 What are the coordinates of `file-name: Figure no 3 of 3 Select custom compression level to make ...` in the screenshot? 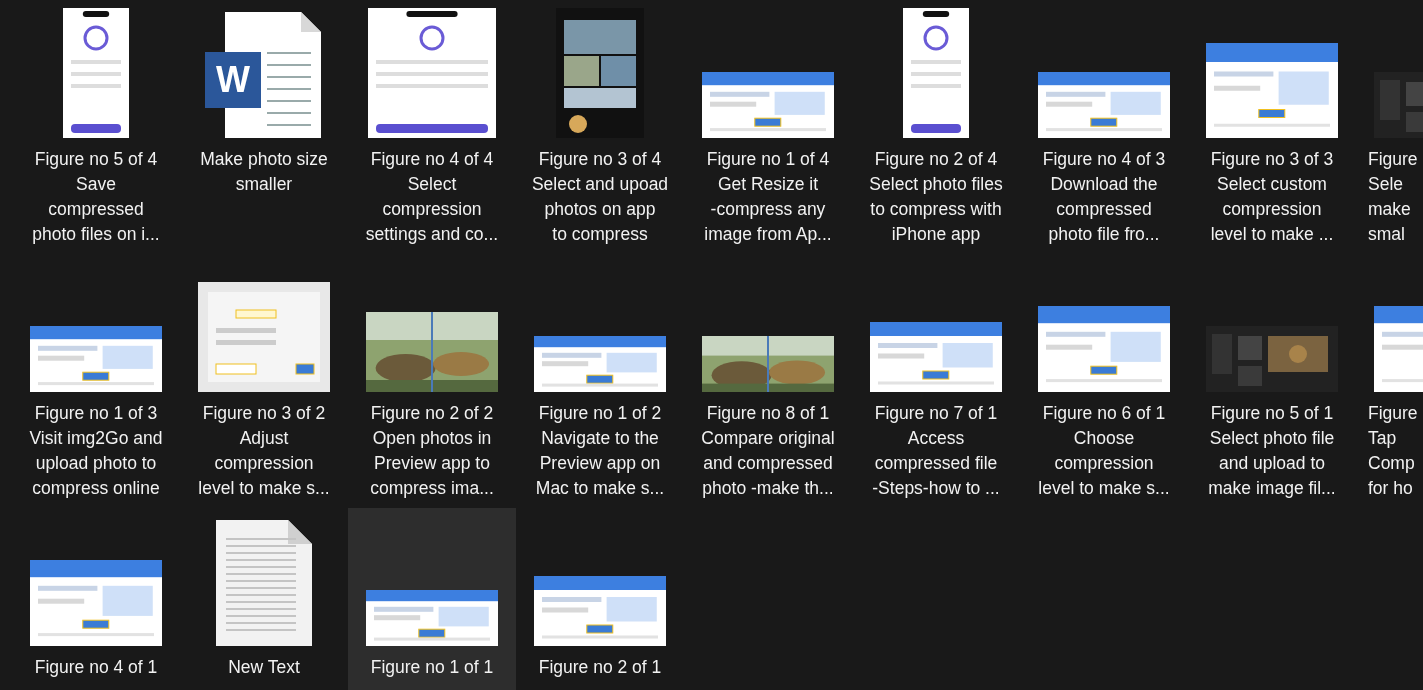 It's located at (1272, 197).